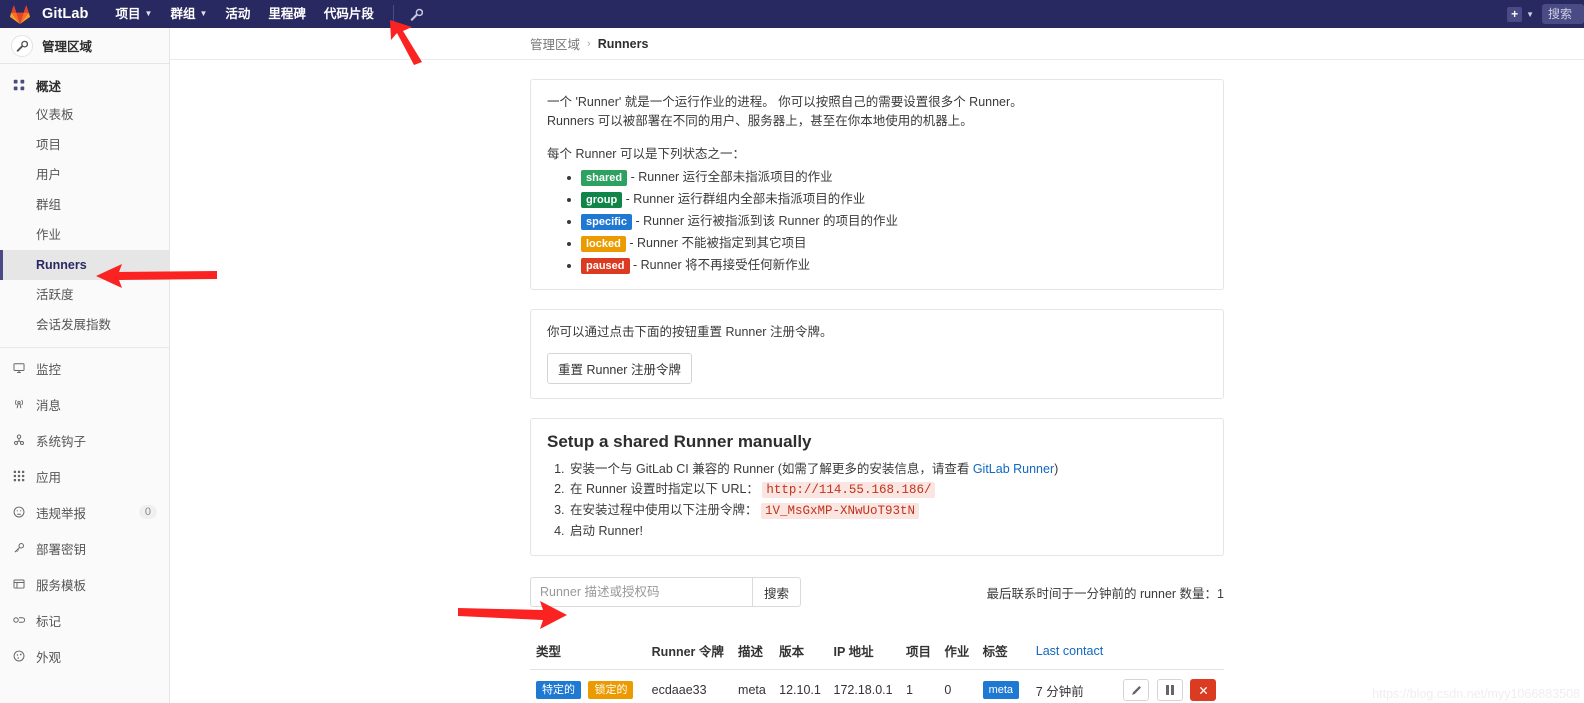 The image size is (1584, 703). I want to click on sidebar-header-title: 管理区域, so click(67, 47).